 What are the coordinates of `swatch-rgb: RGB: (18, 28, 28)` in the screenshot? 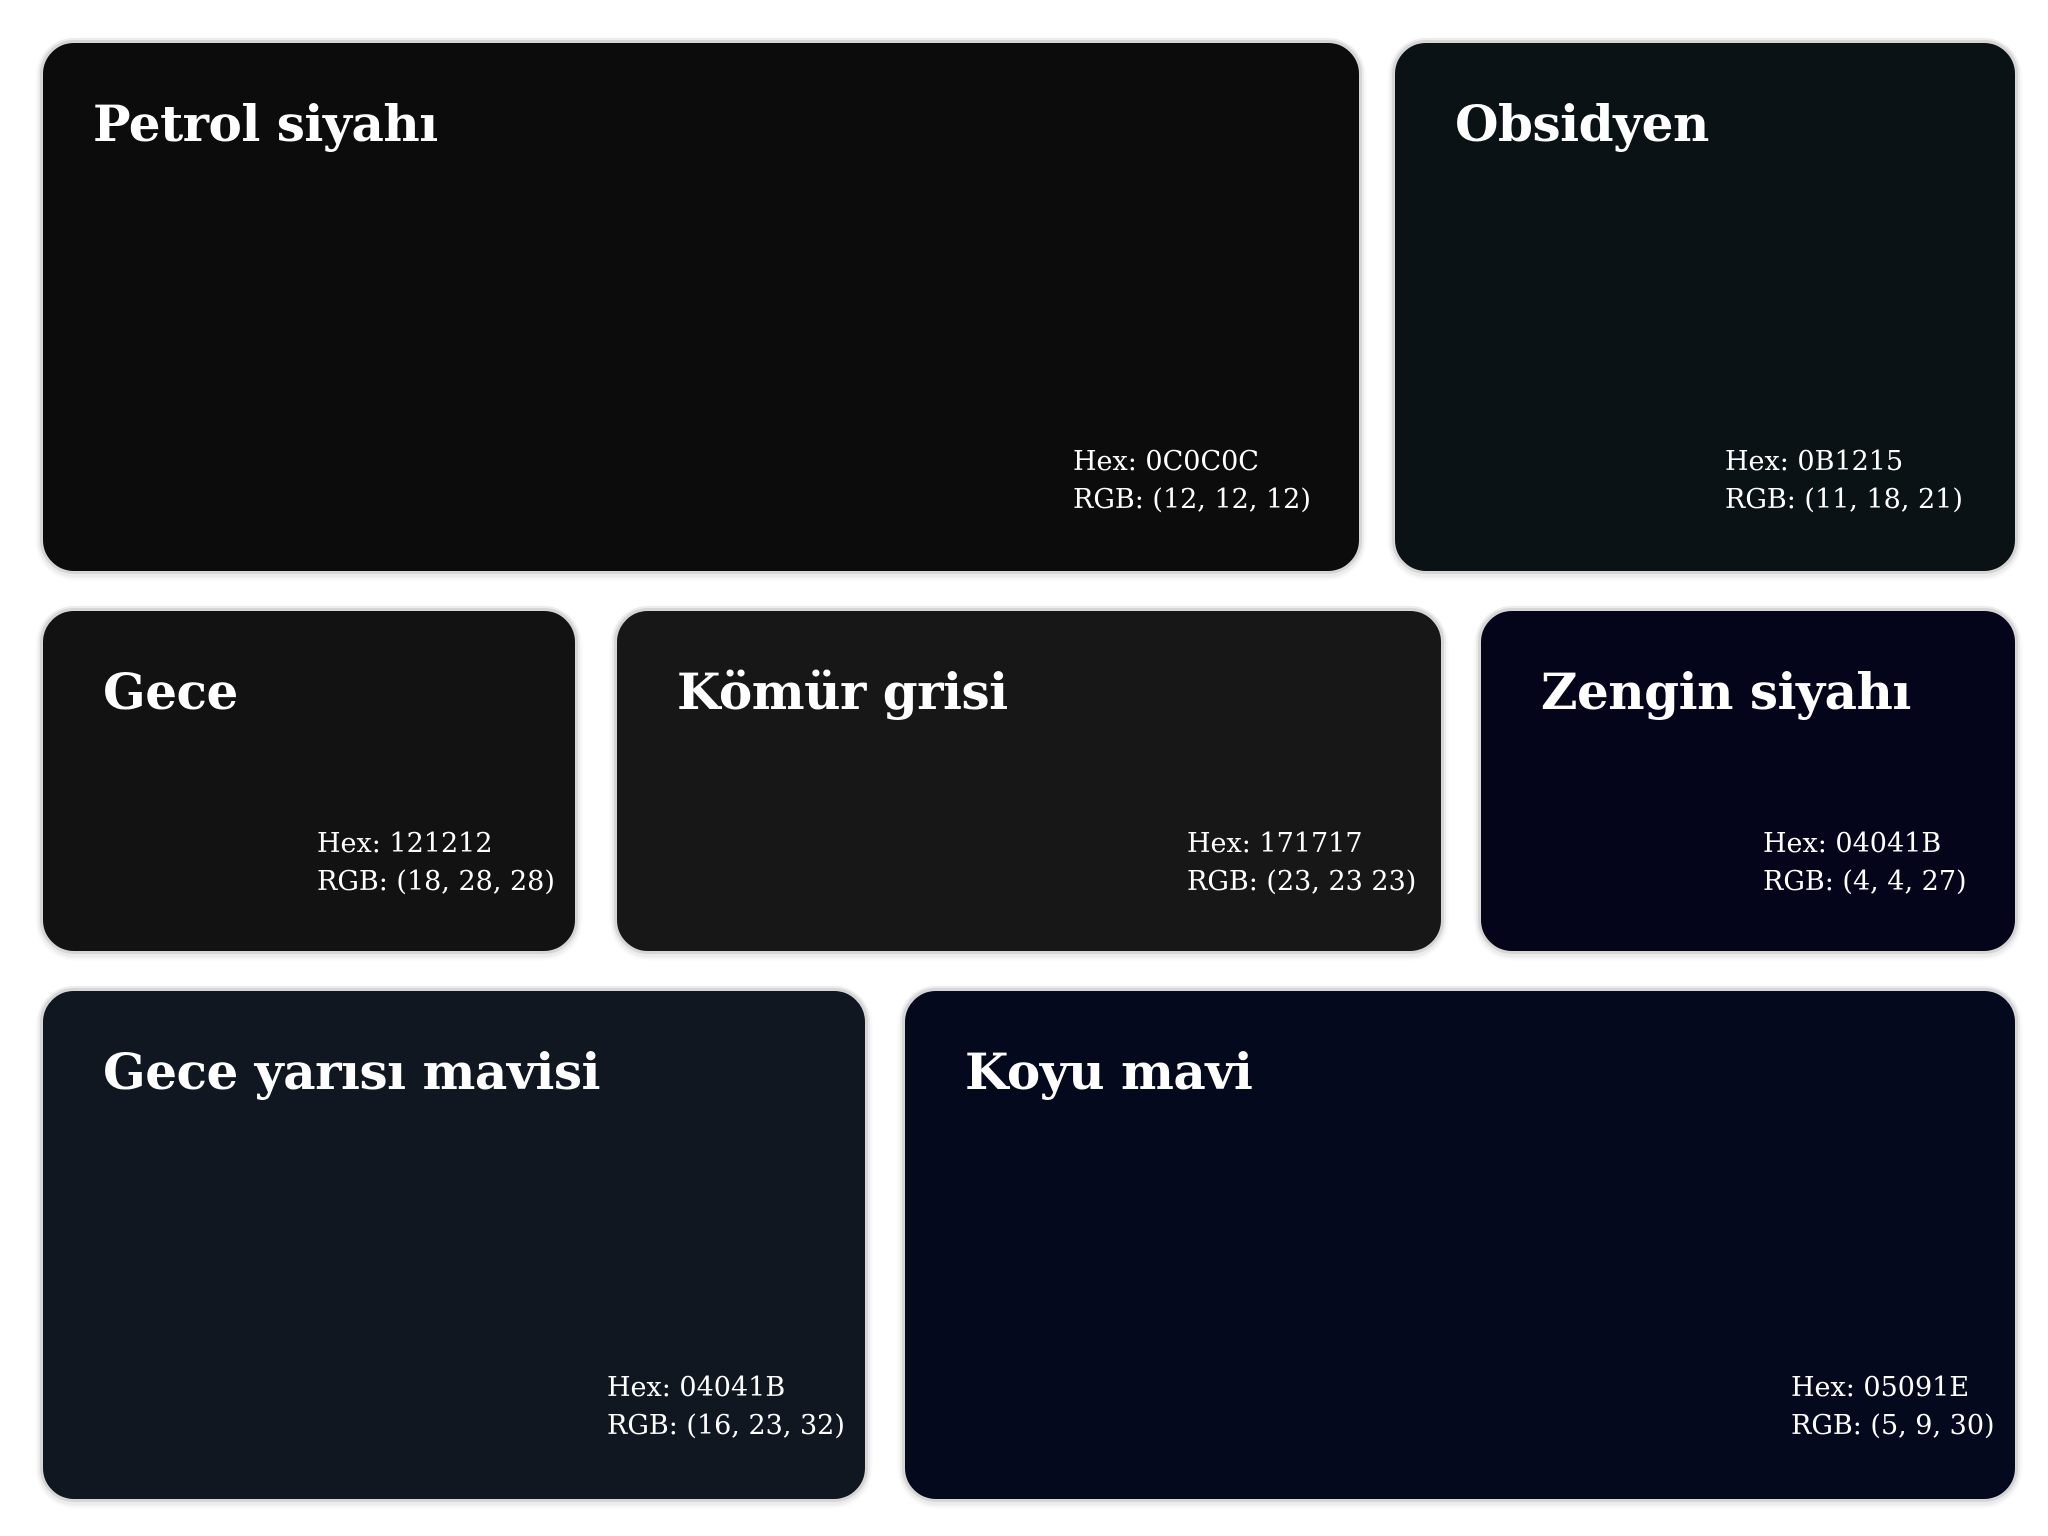 It's located at (436, 881).